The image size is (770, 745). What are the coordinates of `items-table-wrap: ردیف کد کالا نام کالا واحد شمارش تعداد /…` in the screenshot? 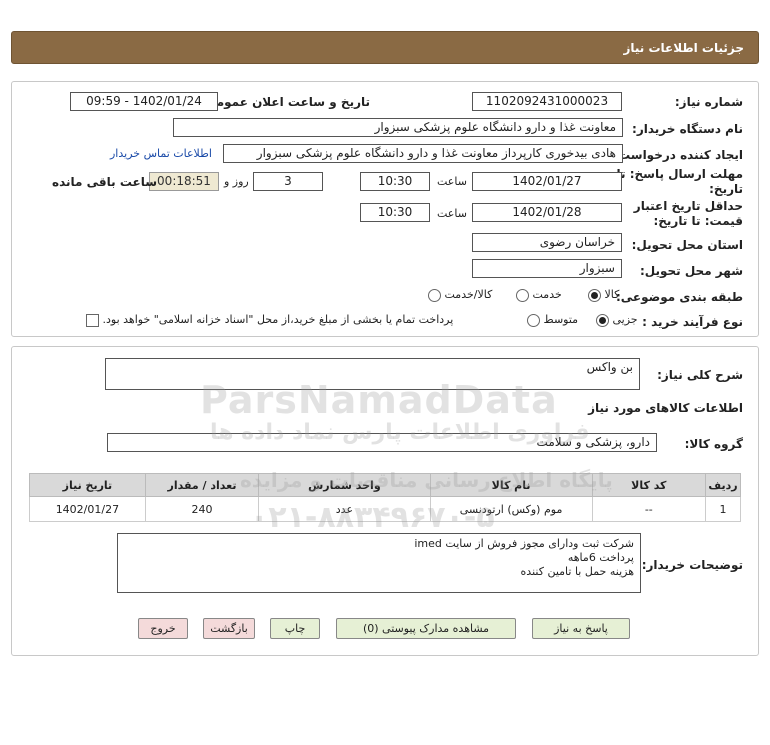 It's located at (385, 497).